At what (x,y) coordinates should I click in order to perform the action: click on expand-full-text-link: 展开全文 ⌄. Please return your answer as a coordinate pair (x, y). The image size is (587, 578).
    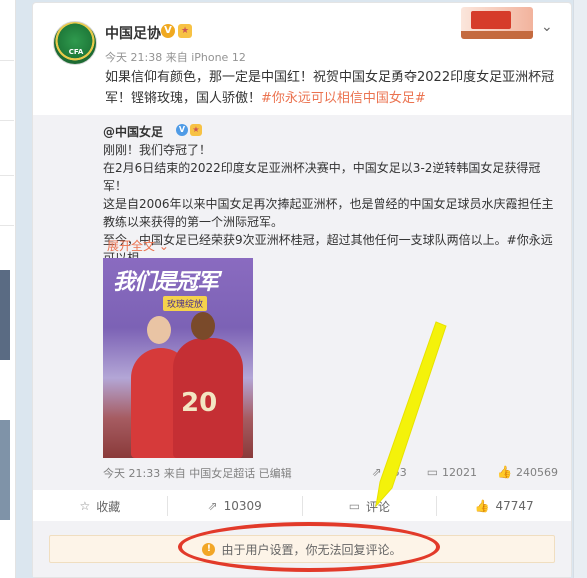
    Looking at the image, I should click on (138, 245).